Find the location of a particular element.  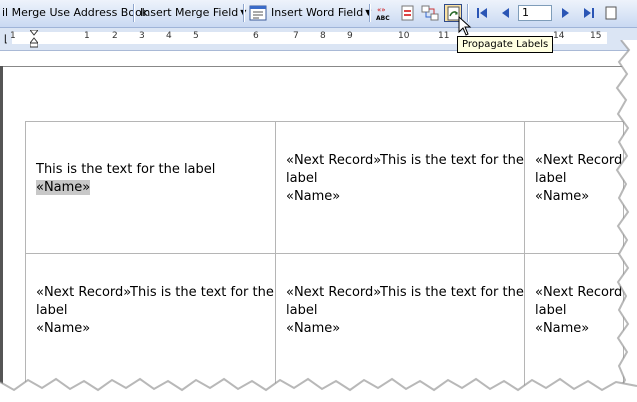

record-number-input: 1 is located at coordinates (535, 13).